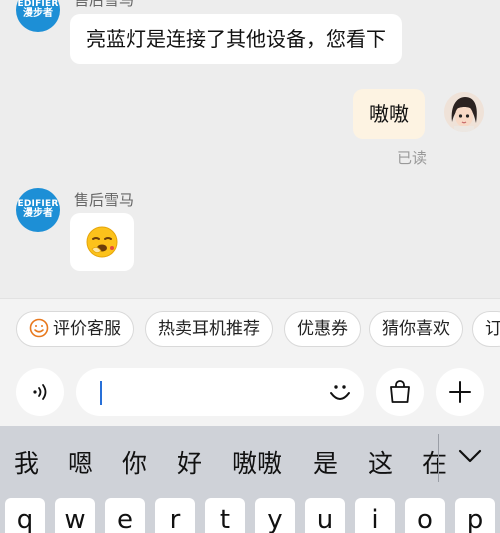 This screenshot has width=500, height=533. What do you see at coordinates (75, 515) in the screenshot?
I see `key-w: w` at bounding box center [75, 515].